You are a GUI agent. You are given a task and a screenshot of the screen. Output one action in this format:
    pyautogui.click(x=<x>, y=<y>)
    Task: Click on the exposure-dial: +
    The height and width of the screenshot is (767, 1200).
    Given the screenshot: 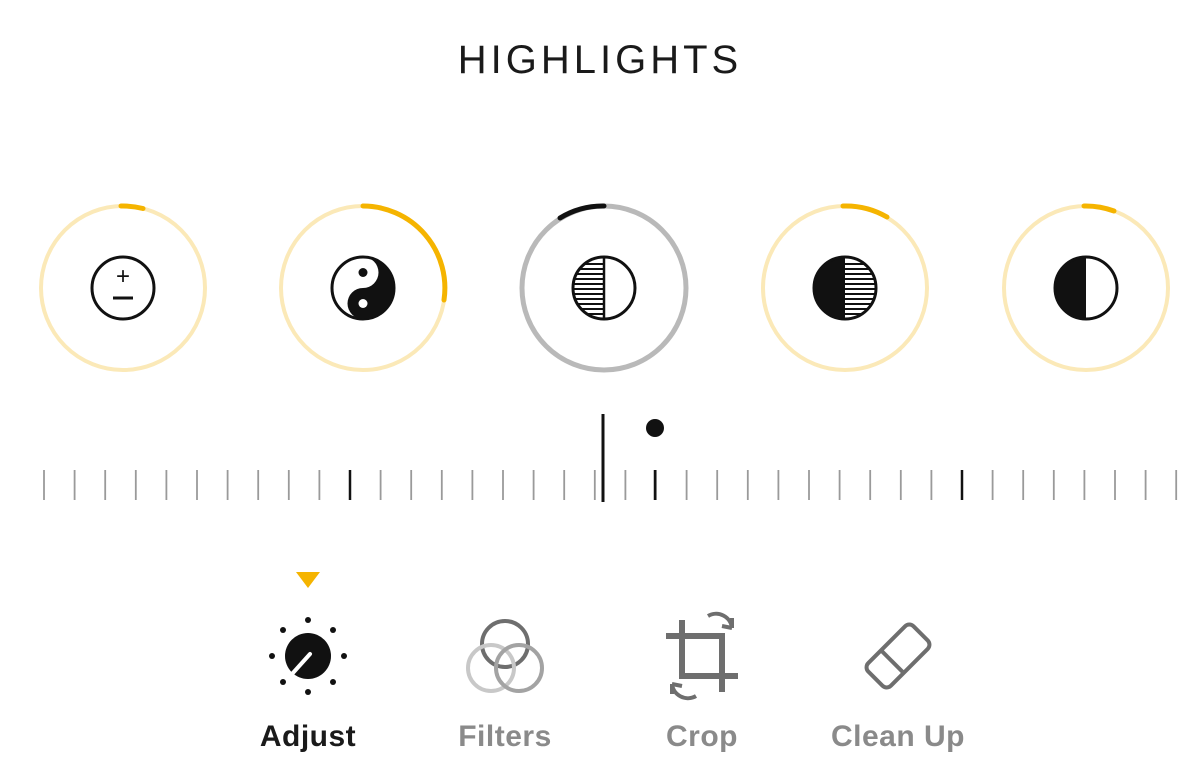 What is the action you would take?
    pyautogui.click(x=123, y=288)
    